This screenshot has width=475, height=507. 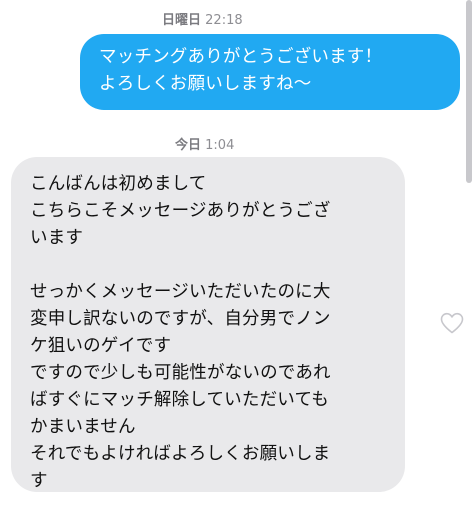 What do you see at coordinates (270, 72) in the screenshot?
I see `sent-message-bubble: マッチングありがとうございます！ よろしくお願いしますね〜` at bounding box center [270, 72].